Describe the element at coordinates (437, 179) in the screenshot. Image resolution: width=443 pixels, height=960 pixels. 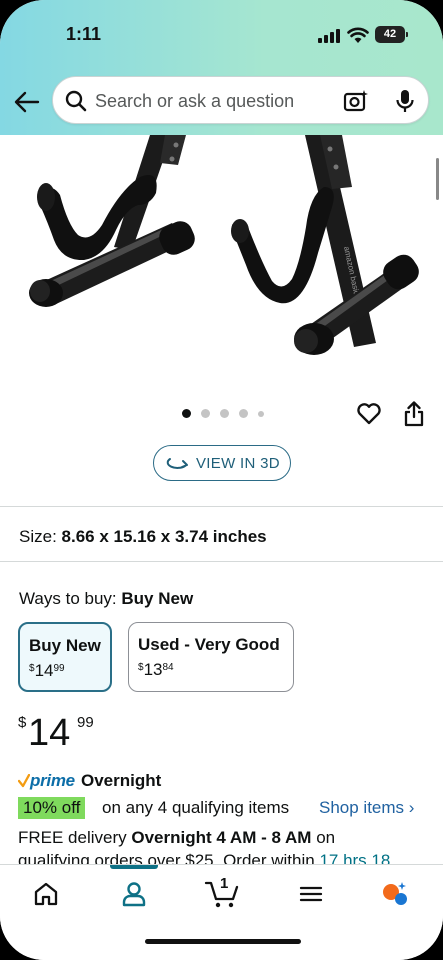
I see `page-scrollbar` at that location.